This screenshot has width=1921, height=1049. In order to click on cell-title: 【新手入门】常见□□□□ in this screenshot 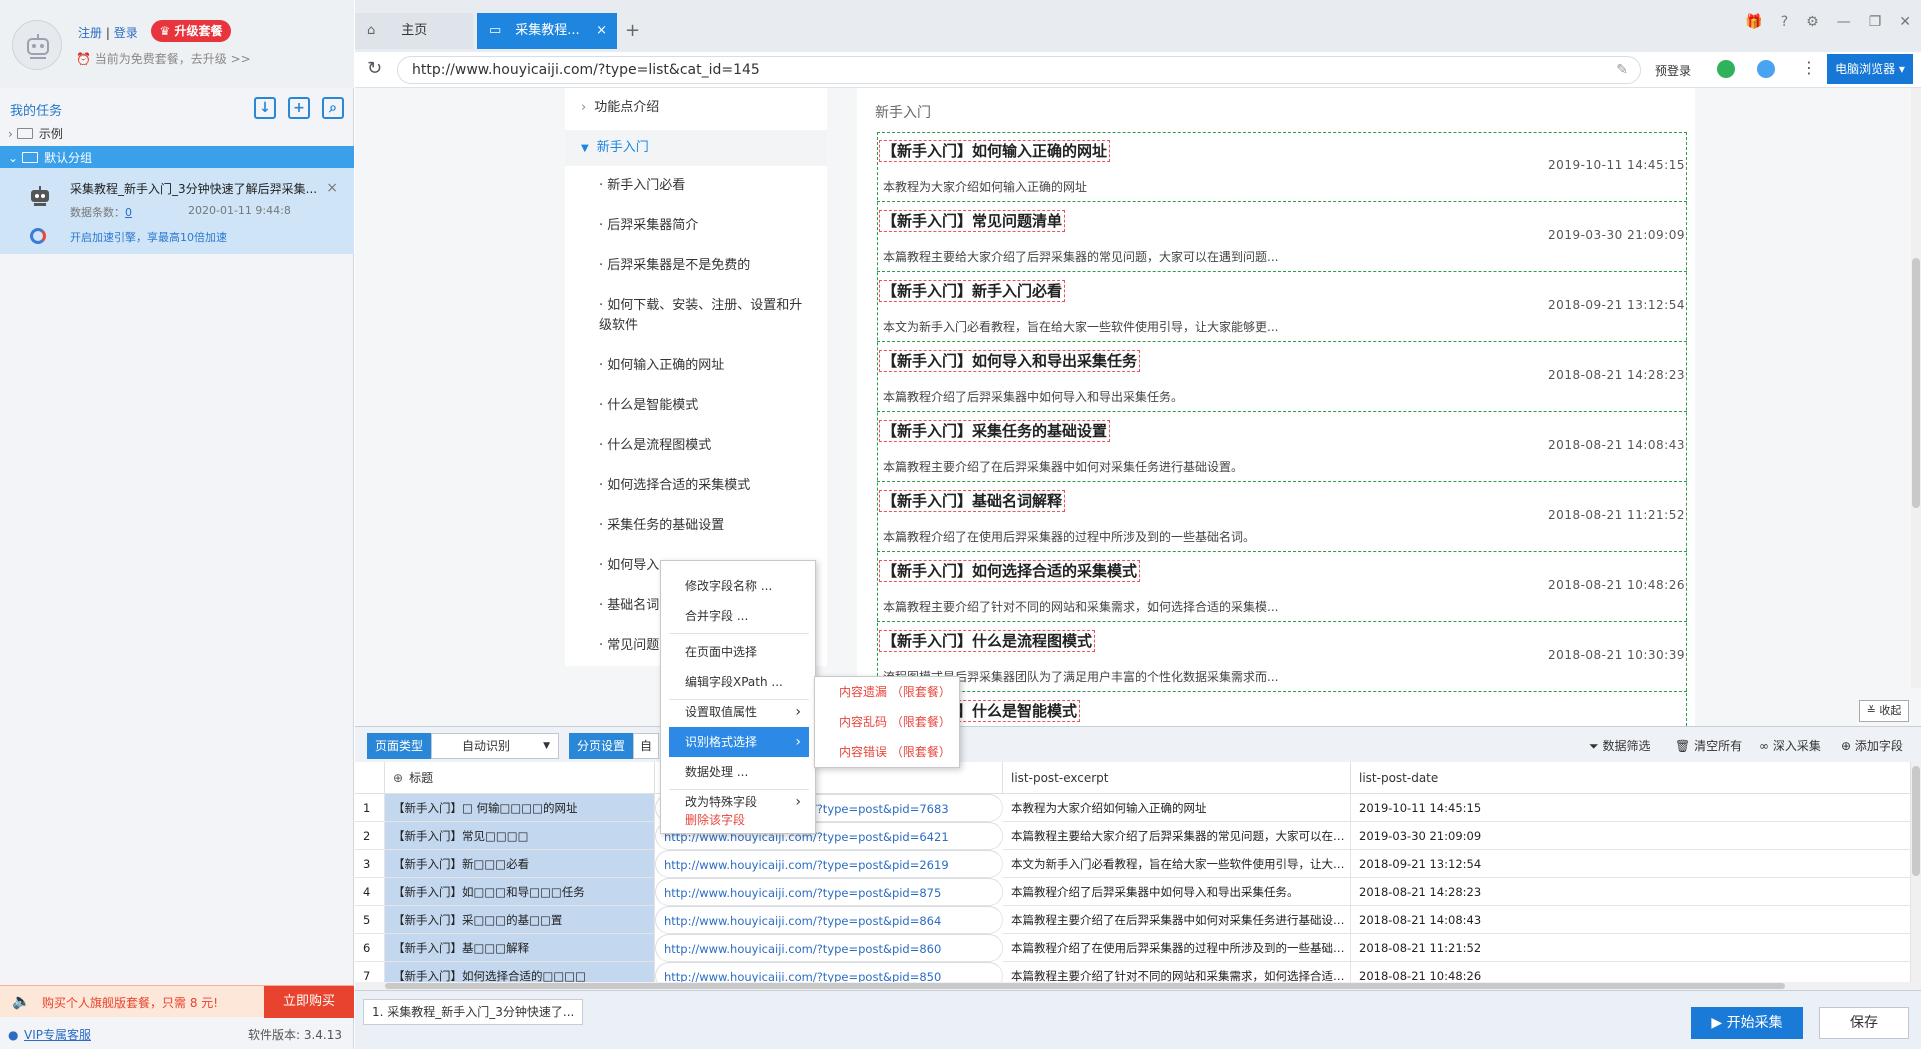, I will do `click(520, 836)`.